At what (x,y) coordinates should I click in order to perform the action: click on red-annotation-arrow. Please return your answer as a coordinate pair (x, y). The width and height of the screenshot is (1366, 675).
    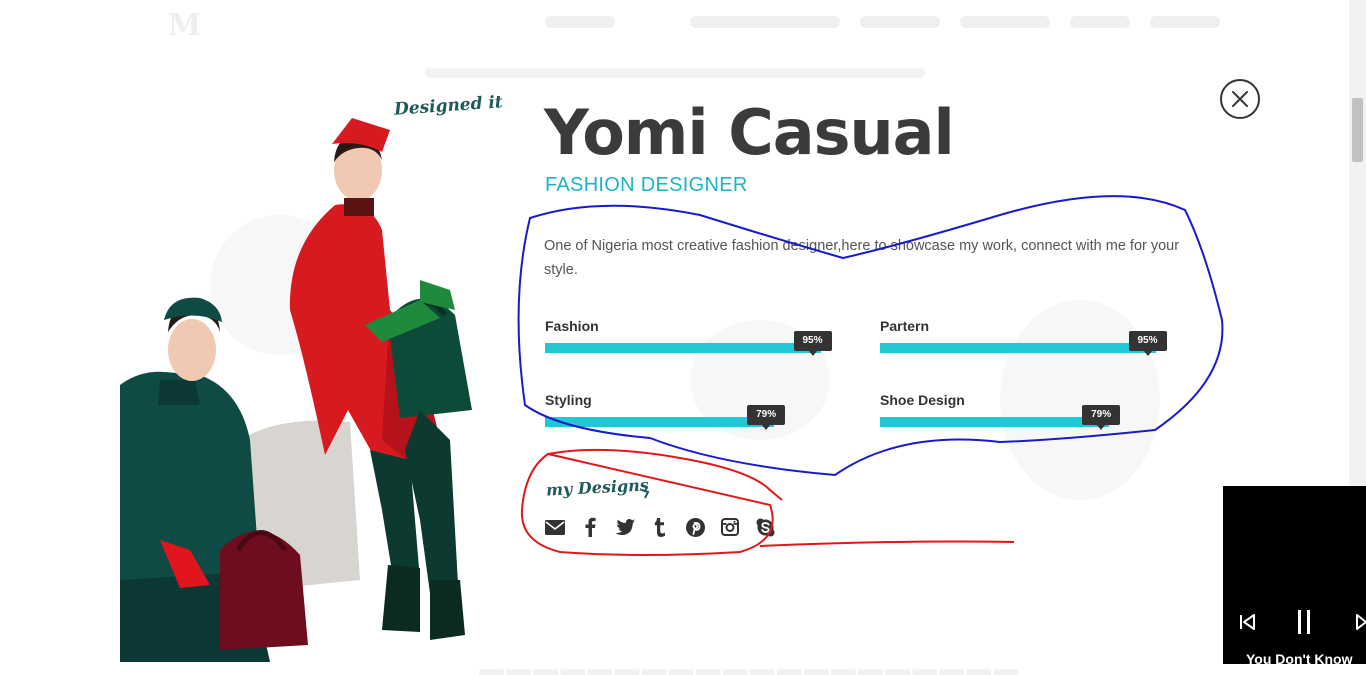
    Looking at the image, I should click on (887, 543).